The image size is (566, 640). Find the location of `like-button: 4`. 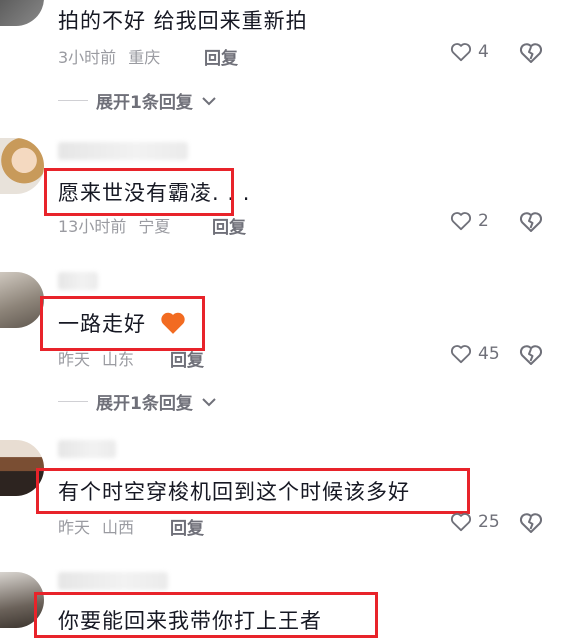

like-button: 4 is located at coordinates (469, 52).